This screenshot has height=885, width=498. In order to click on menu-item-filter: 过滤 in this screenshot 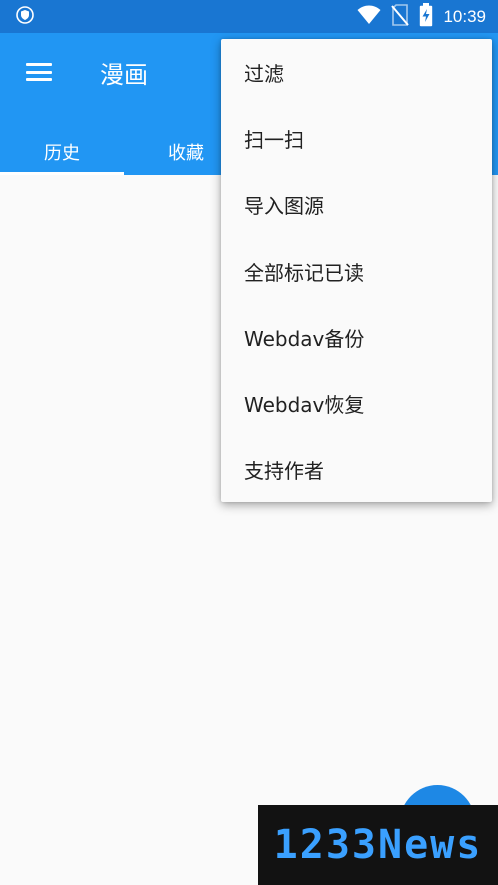, I will do `click(356, 72)`.